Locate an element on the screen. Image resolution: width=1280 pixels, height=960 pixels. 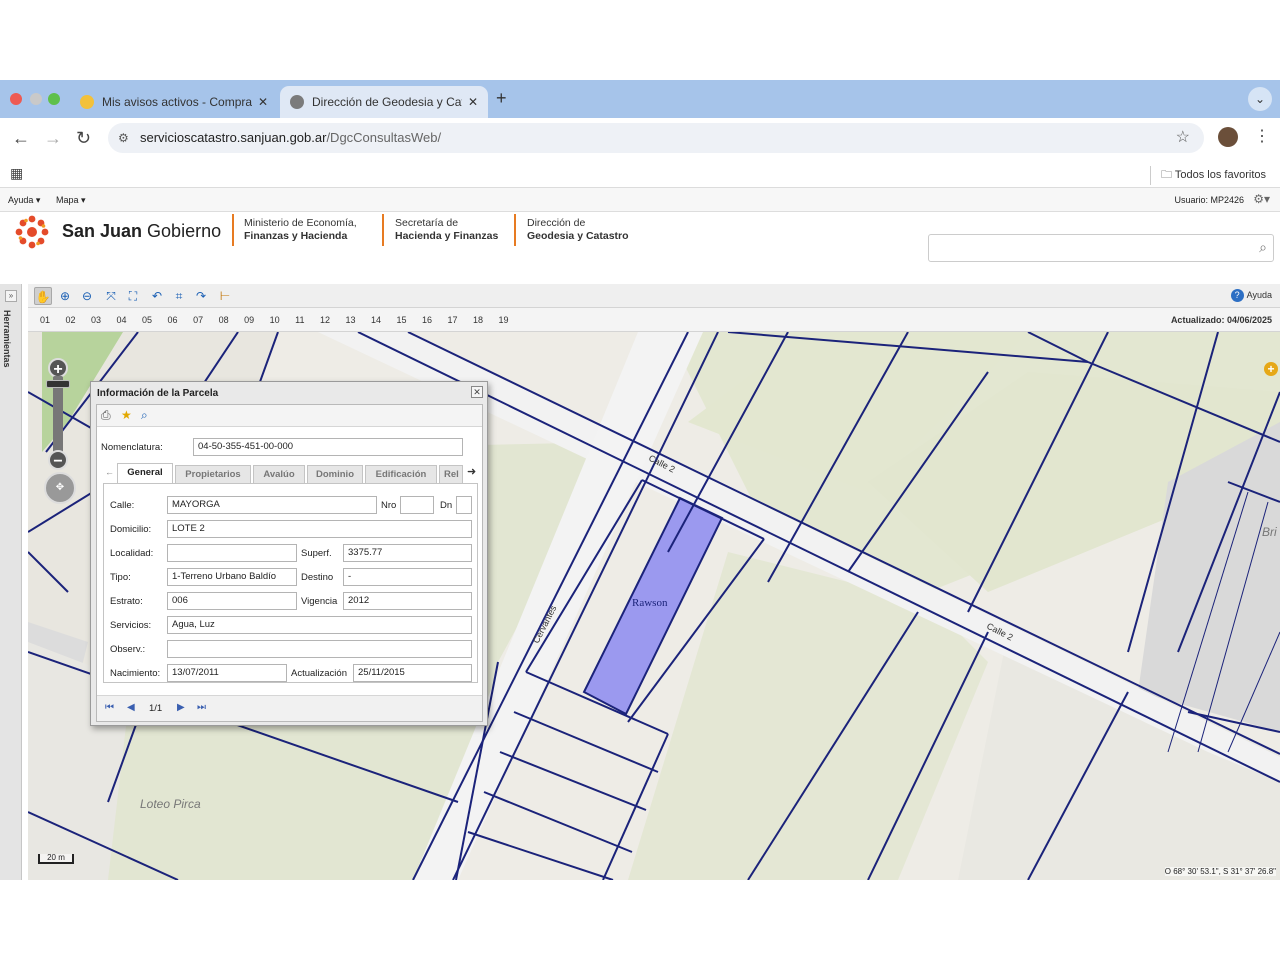
user-label: Usuario: MP2426 is located at coordinates (1209, 200).